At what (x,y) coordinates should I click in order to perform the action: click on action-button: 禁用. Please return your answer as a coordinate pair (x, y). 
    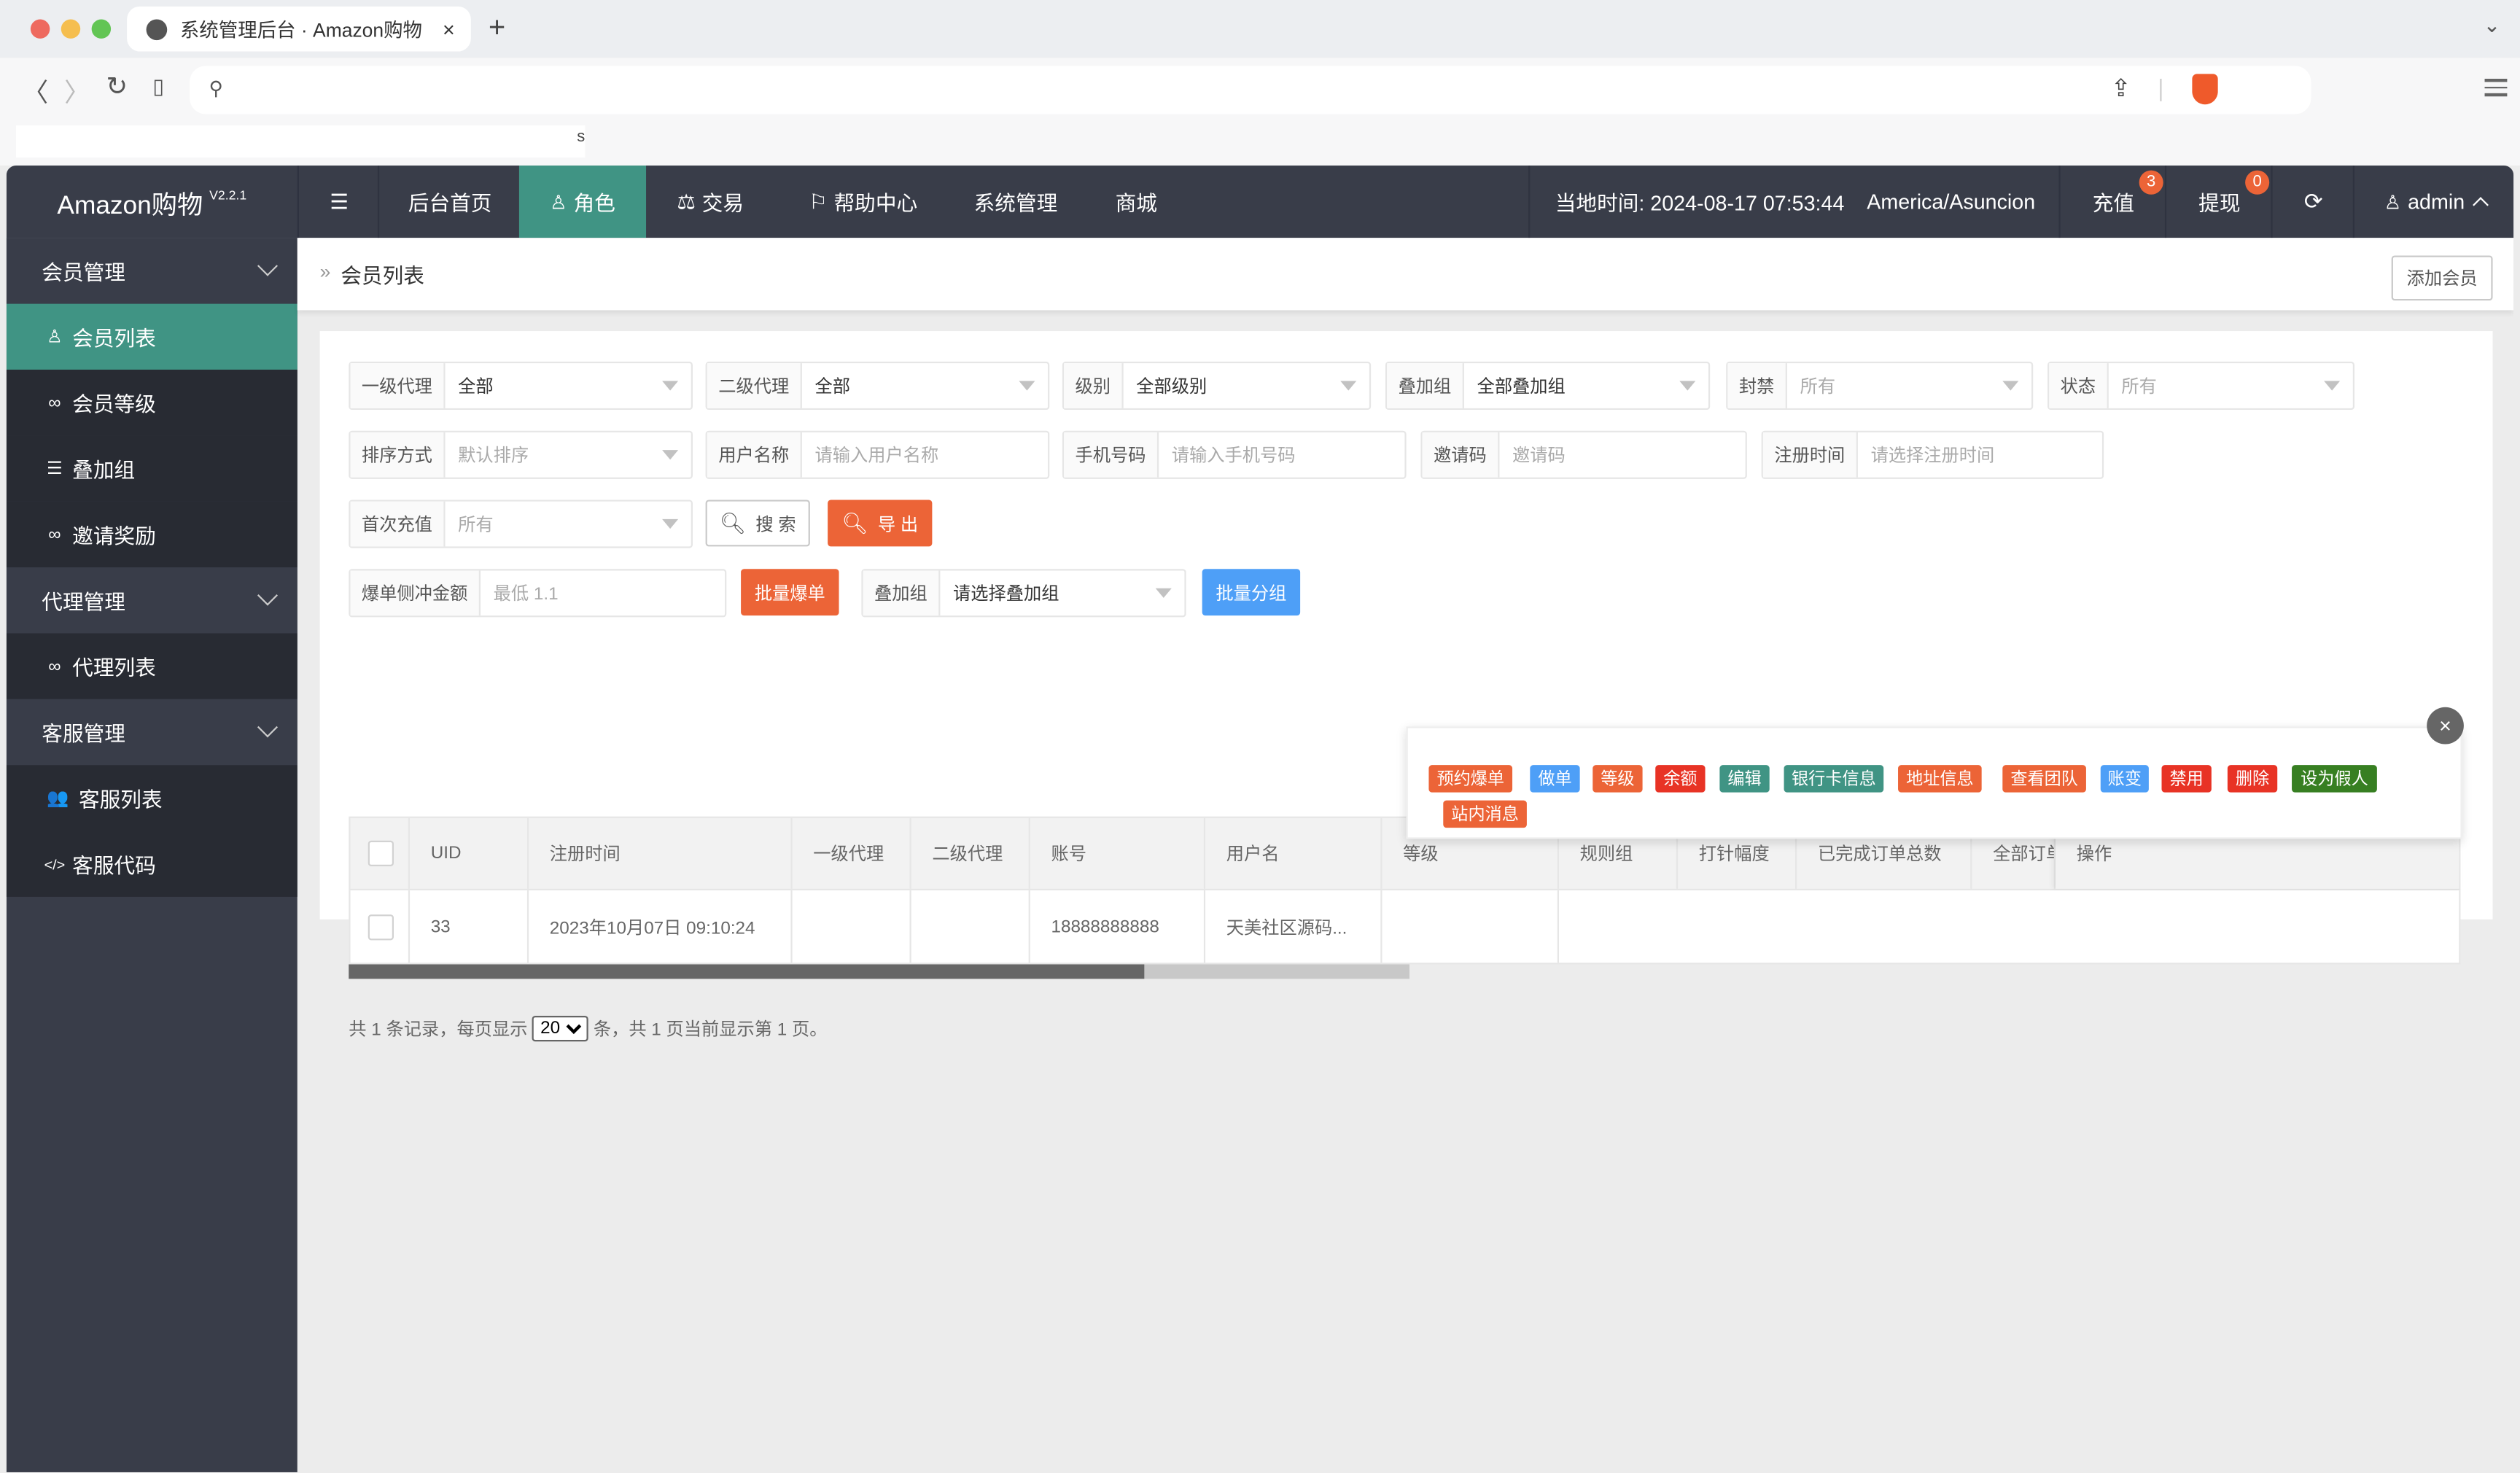
    Looking at the image, I should click on (2186, 779).